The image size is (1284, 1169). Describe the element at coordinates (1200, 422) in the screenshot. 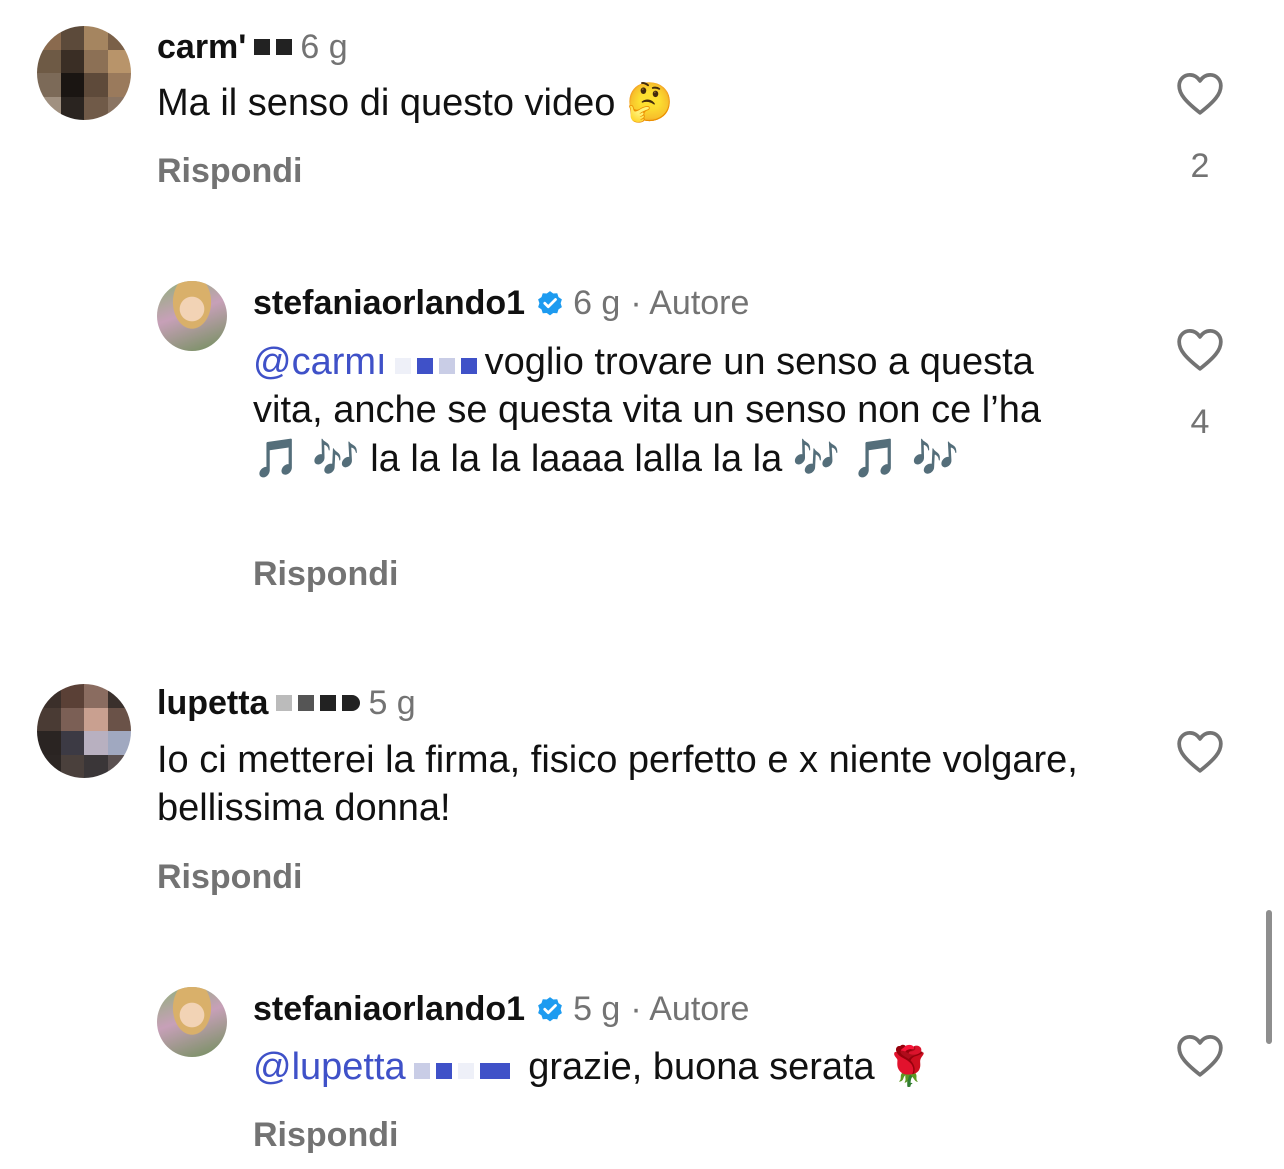

I see `like-count: 4` at that location.